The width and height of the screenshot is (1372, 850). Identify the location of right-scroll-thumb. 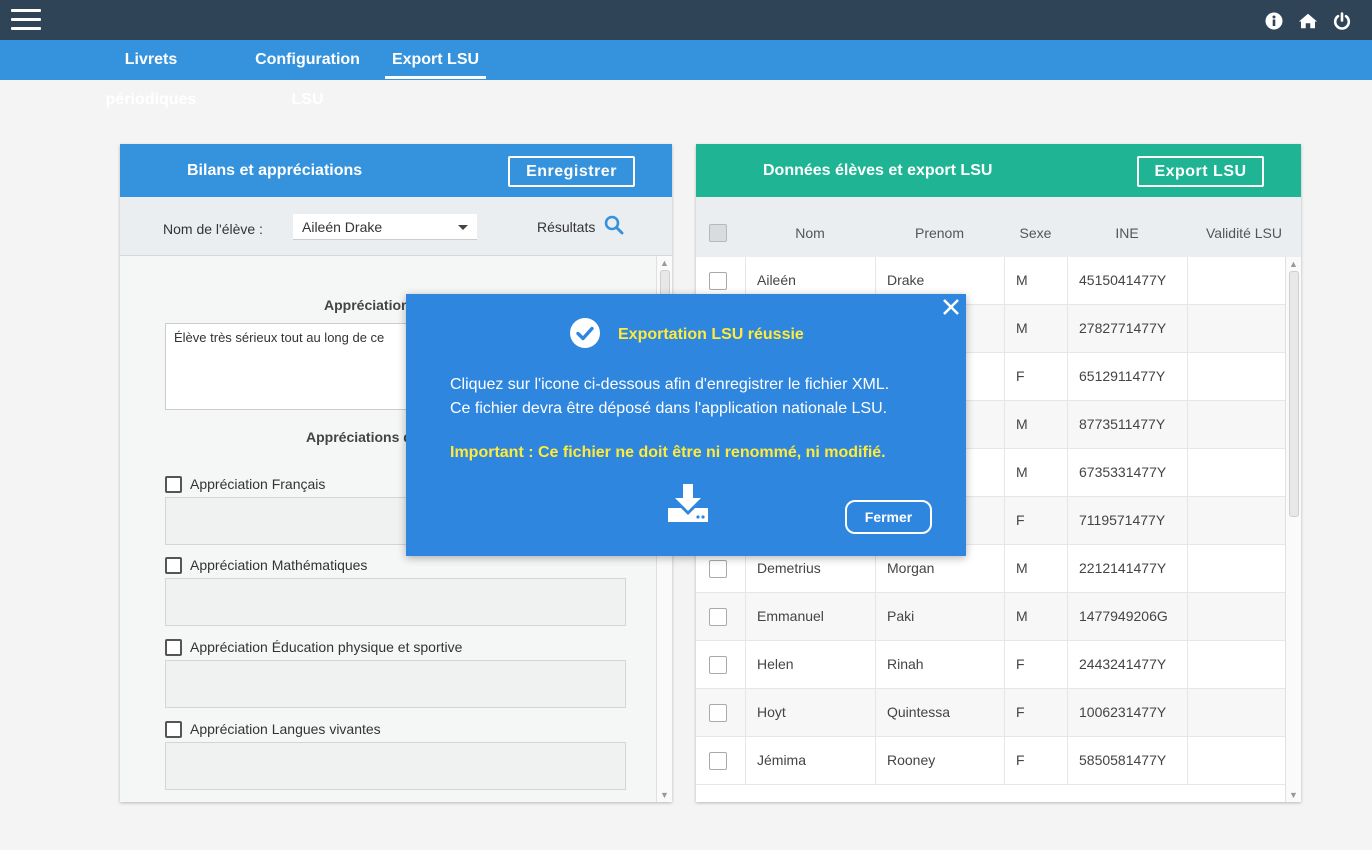
(1294, 394).